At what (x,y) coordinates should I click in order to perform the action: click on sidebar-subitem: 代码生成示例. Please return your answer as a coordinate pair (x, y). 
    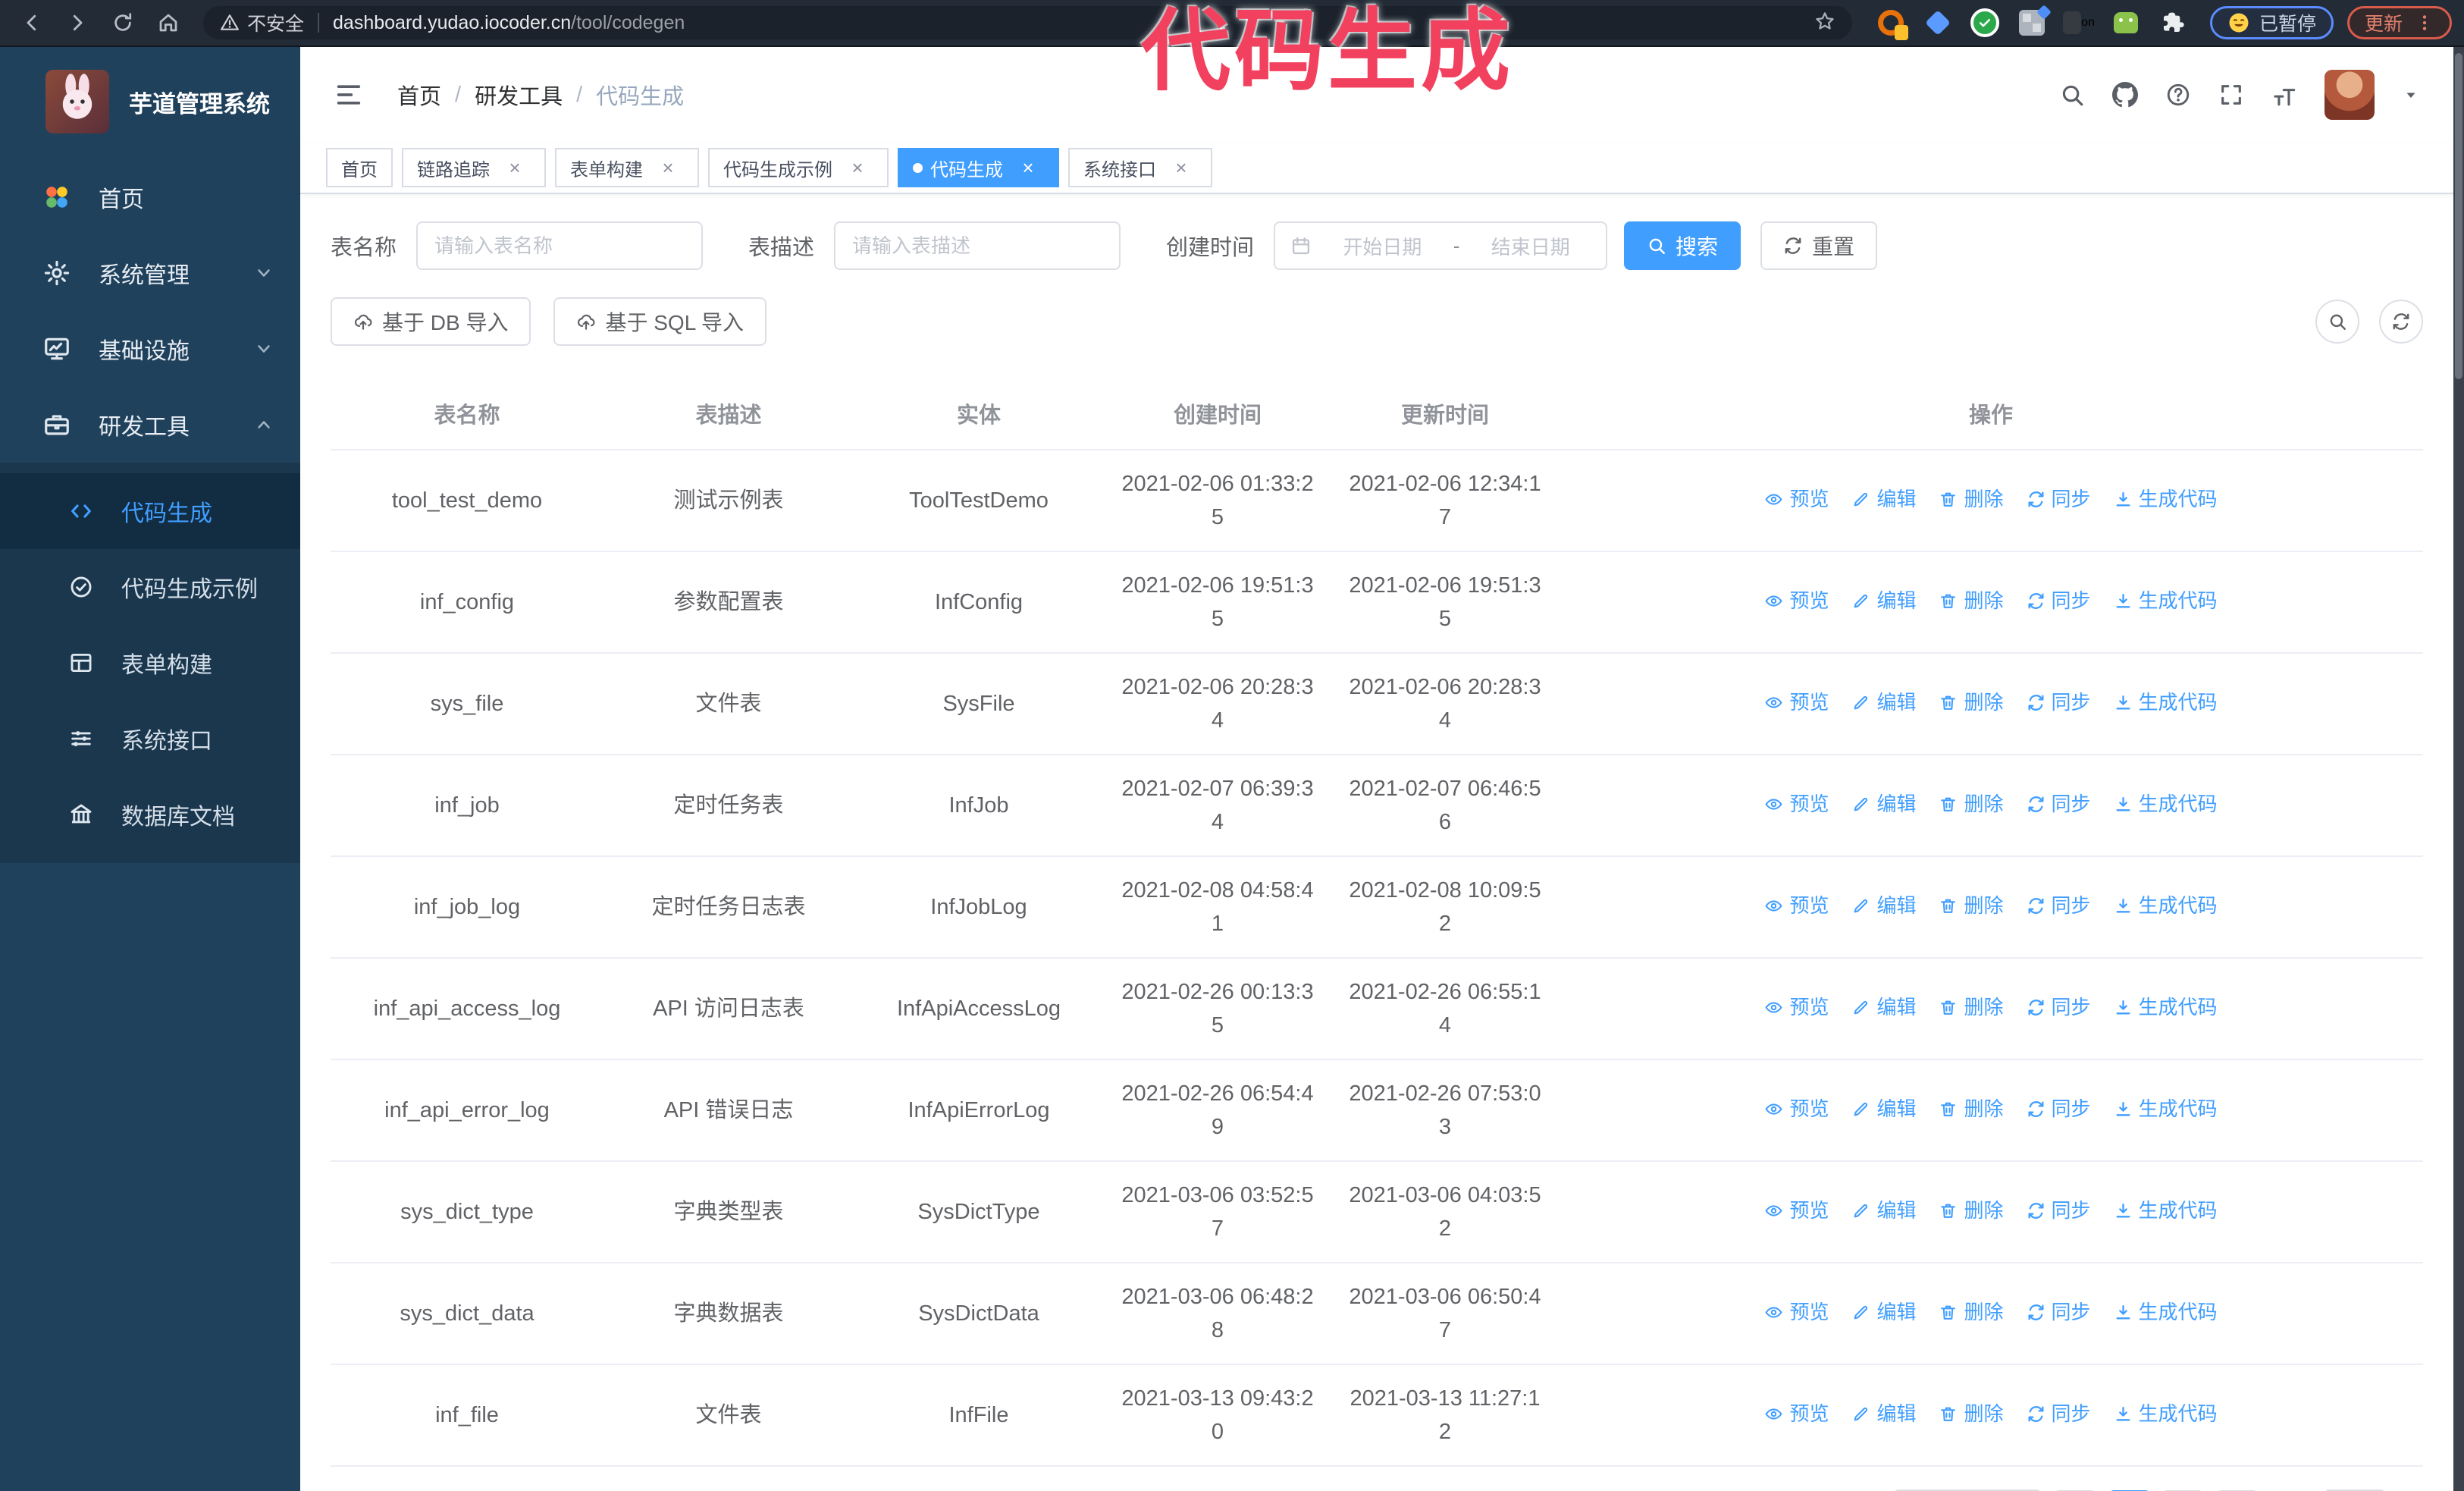
    Looking at the image, I should click on (150, 587).